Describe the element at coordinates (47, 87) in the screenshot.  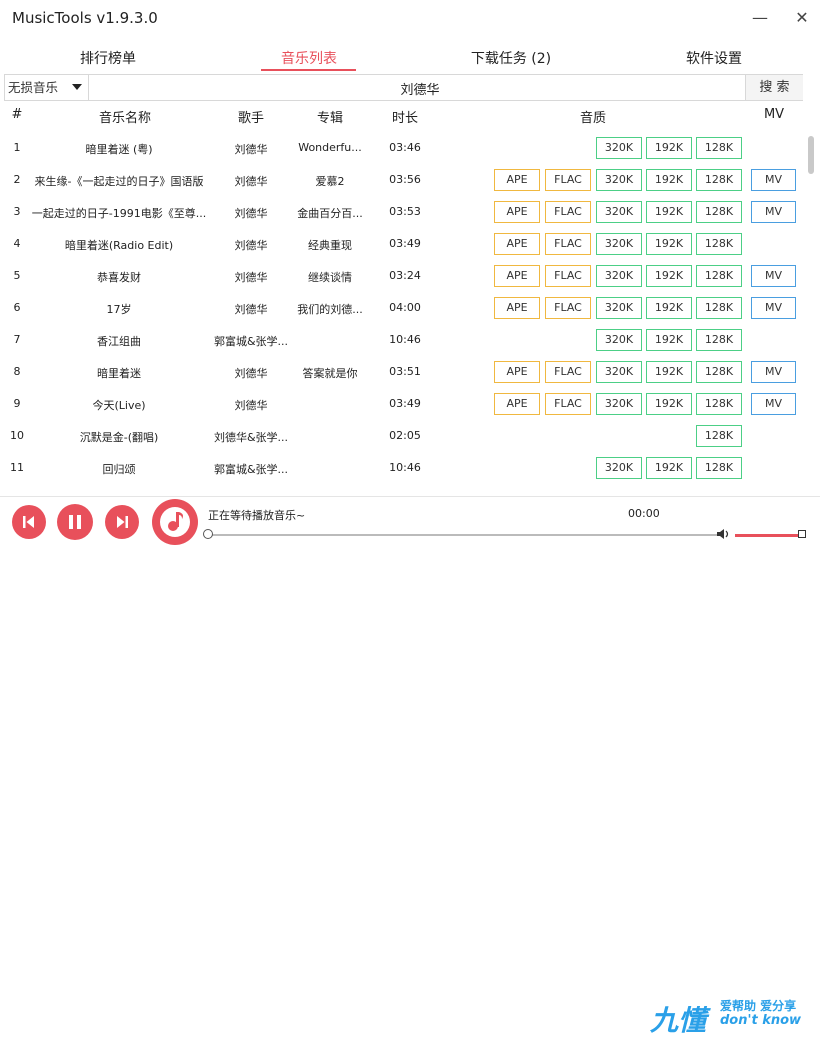
I see `source-dropdown: 无损音乐` at that location.